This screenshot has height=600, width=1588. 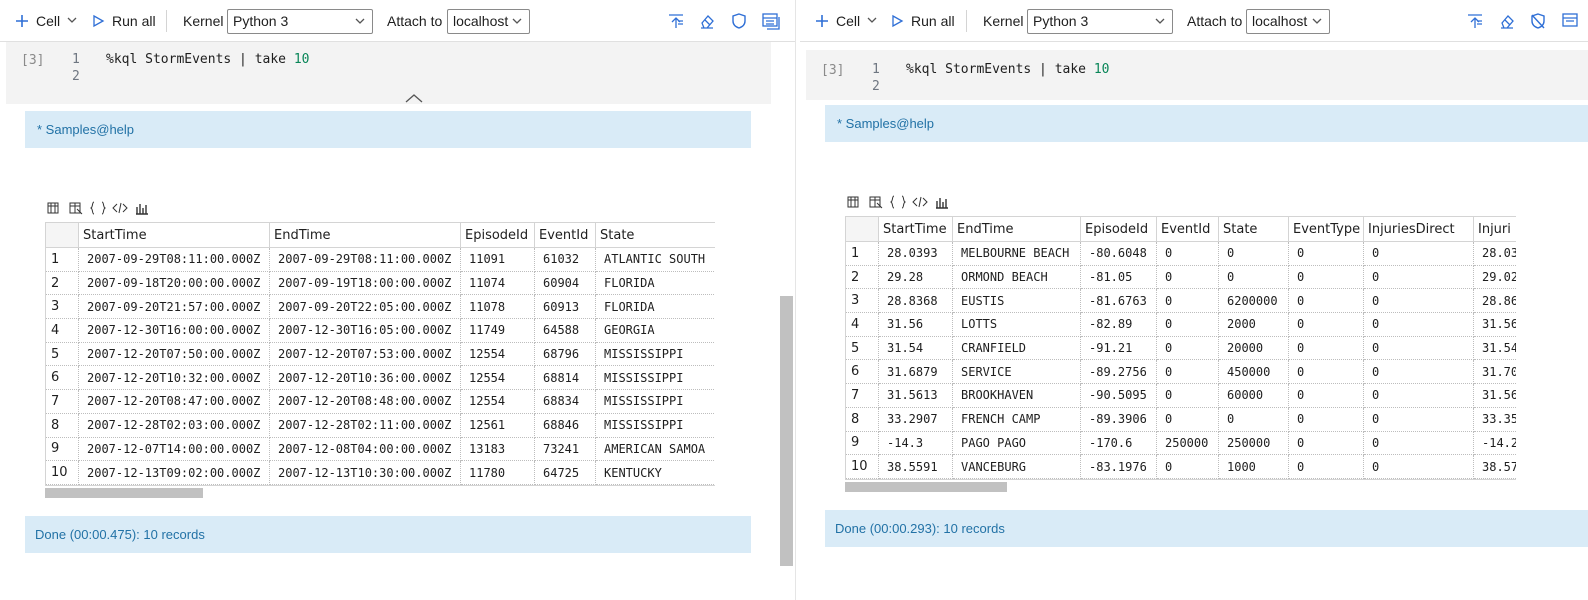 I want to click on column-header: StartTime, so click(x=174, y=235).